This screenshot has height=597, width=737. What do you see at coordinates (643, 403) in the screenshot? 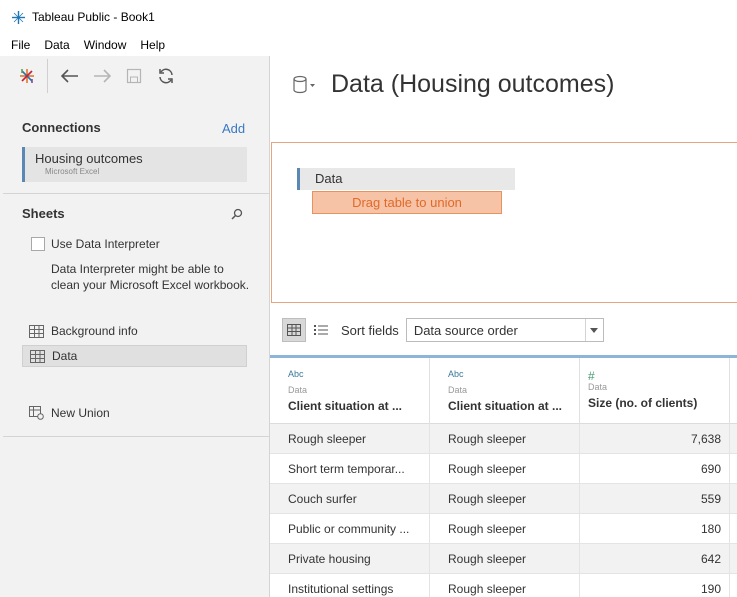
I see `column-name: Size (no. of clients)` at bounding box center [643, 403].